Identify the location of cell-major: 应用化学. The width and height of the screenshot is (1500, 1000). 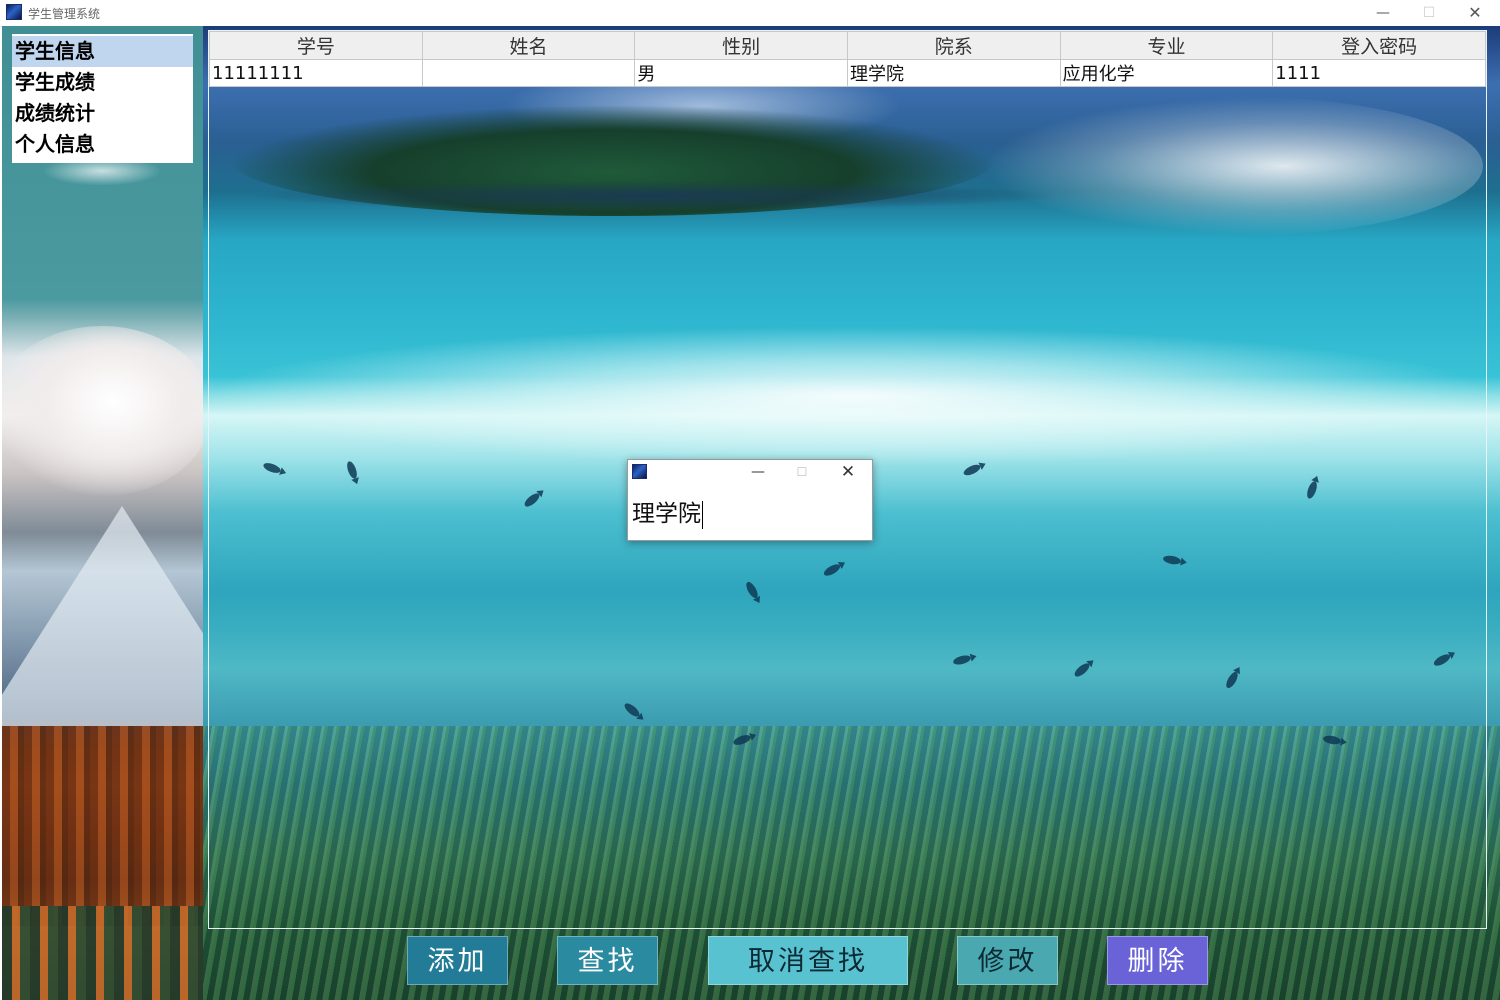
(1166, 73).